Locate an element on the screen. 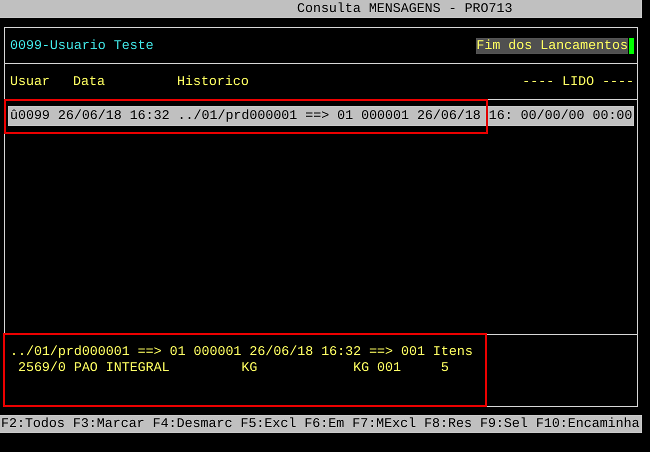 The height and width of the screenshot is (452, 650). message-row: û0099 26/06/18 16:32 ../01/prd000001 ==> 01 000001 26/06/18 16: 00/00/00 00:00 is located at coordinates (321, 116).